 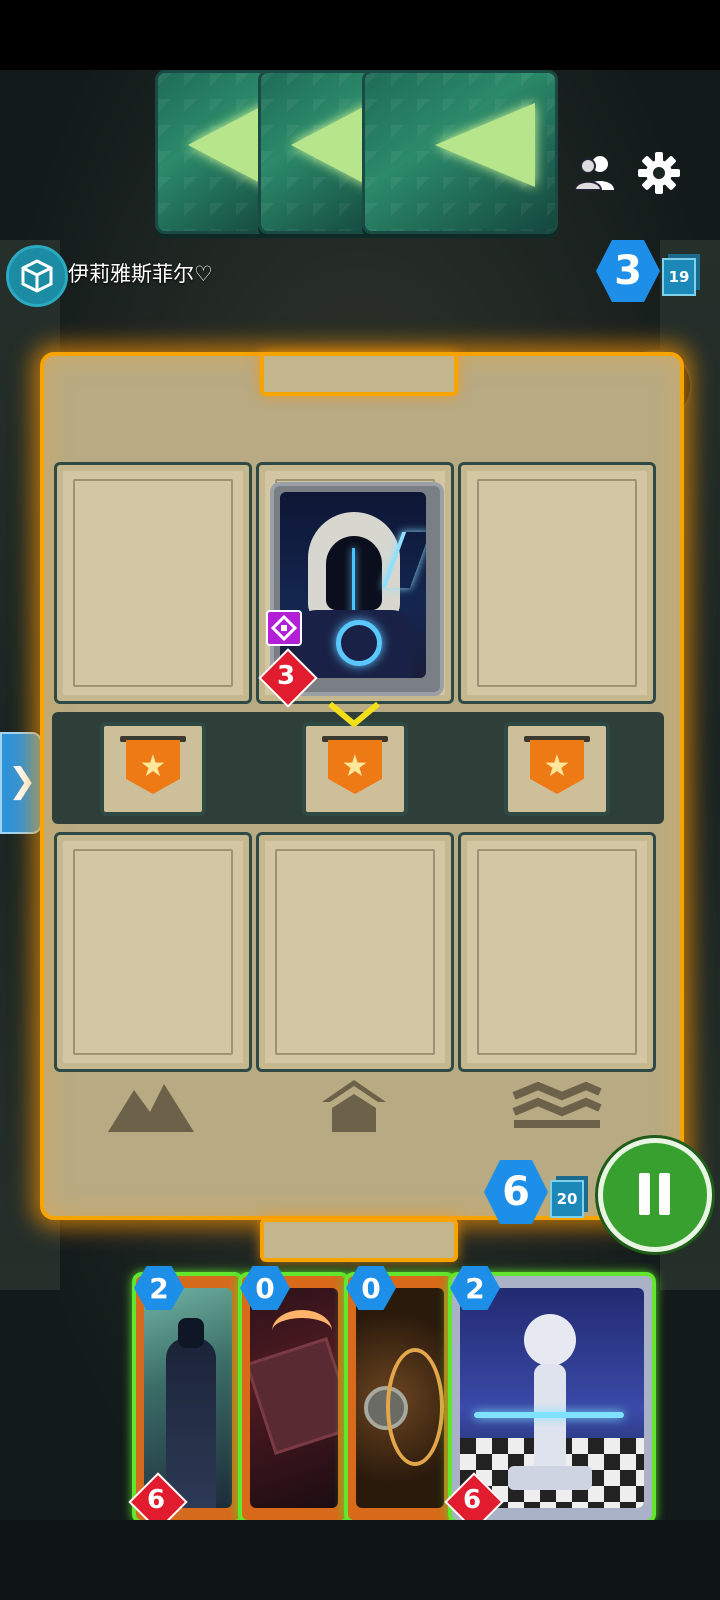 I want to click on chevron-right-icon: ❯, so click(x=22, y=781).